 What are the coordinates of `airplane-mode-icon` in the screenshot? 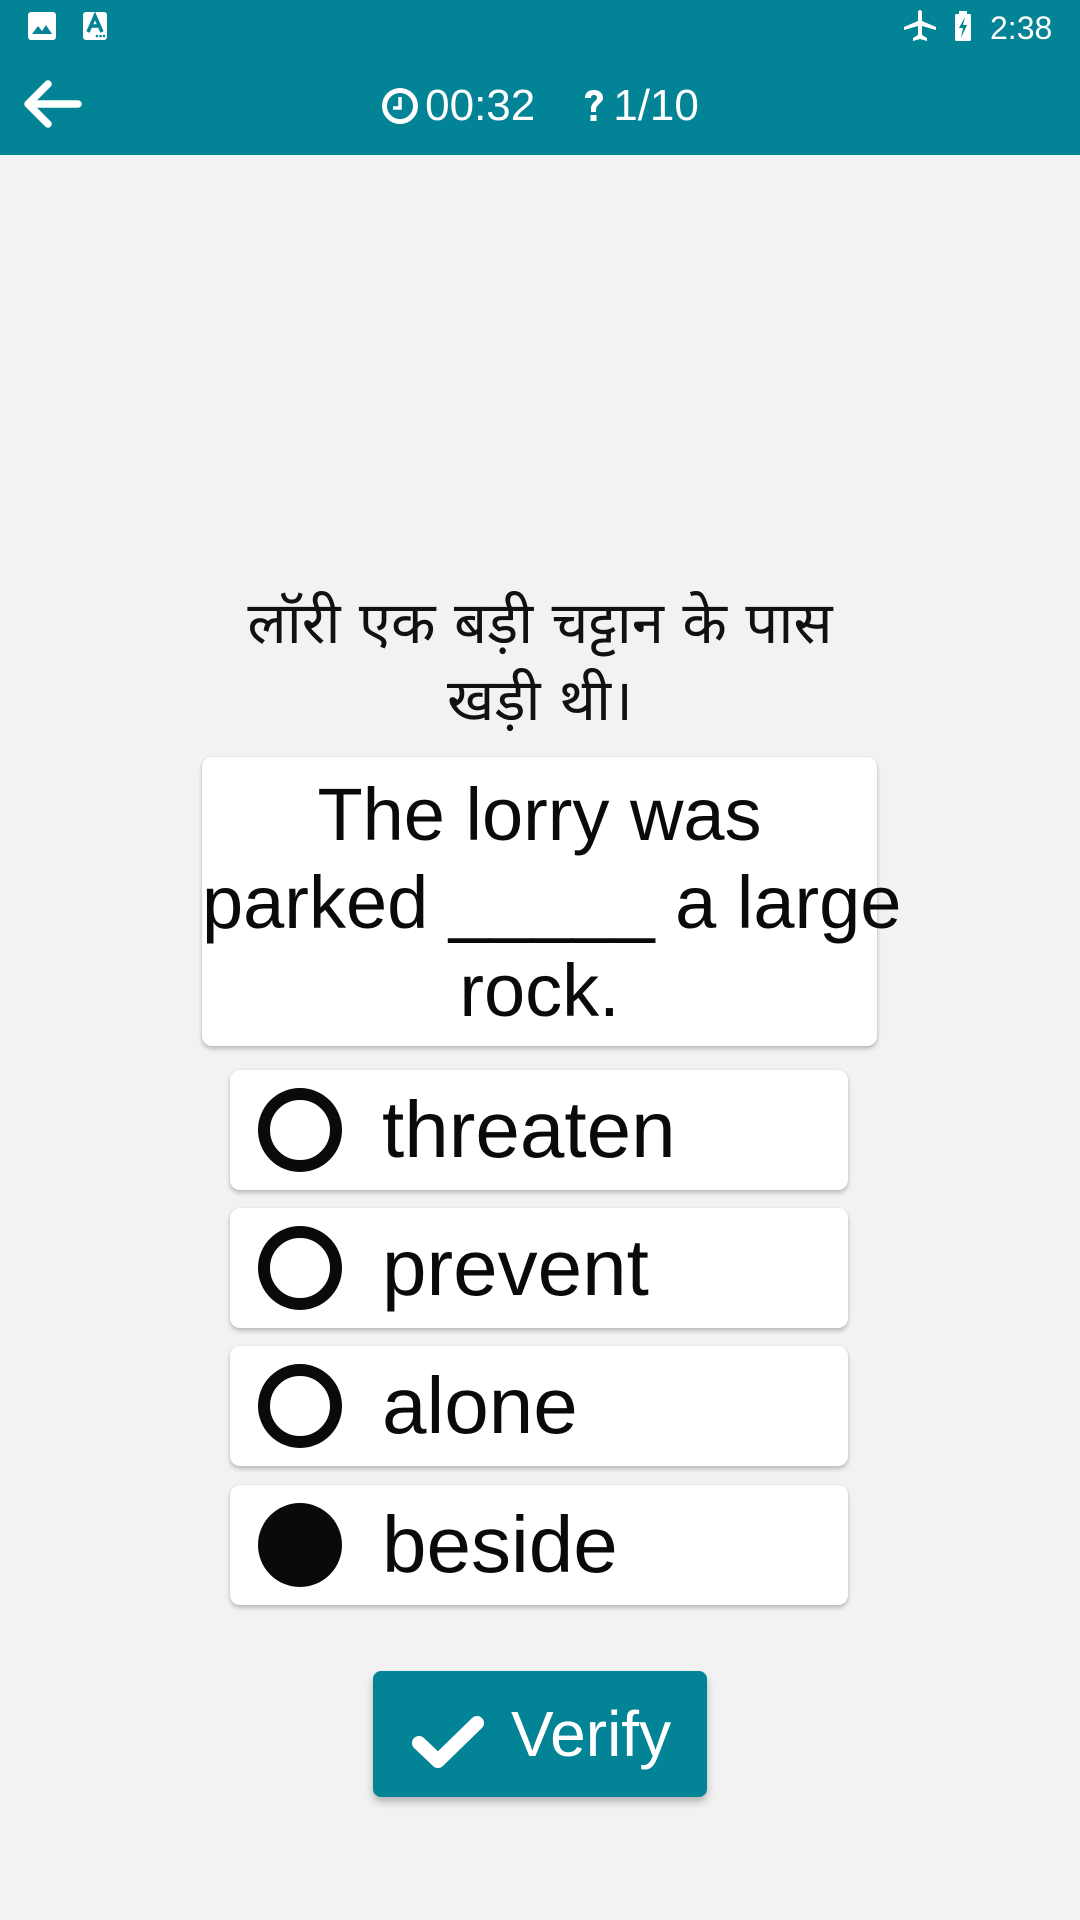 It's located at (920, 25).